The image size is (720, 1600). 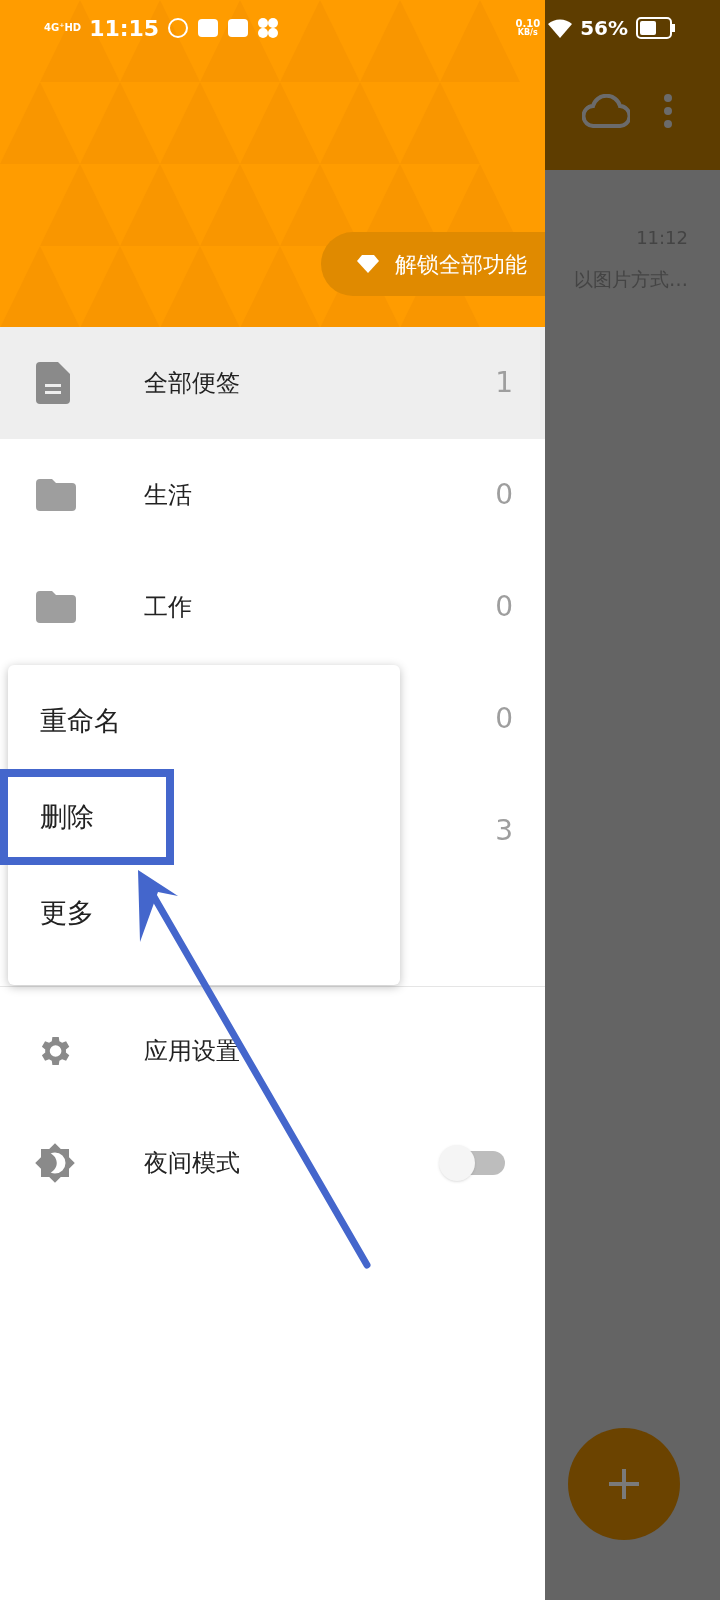 I want to click on note-count: 1, so click(x=504, y=383).